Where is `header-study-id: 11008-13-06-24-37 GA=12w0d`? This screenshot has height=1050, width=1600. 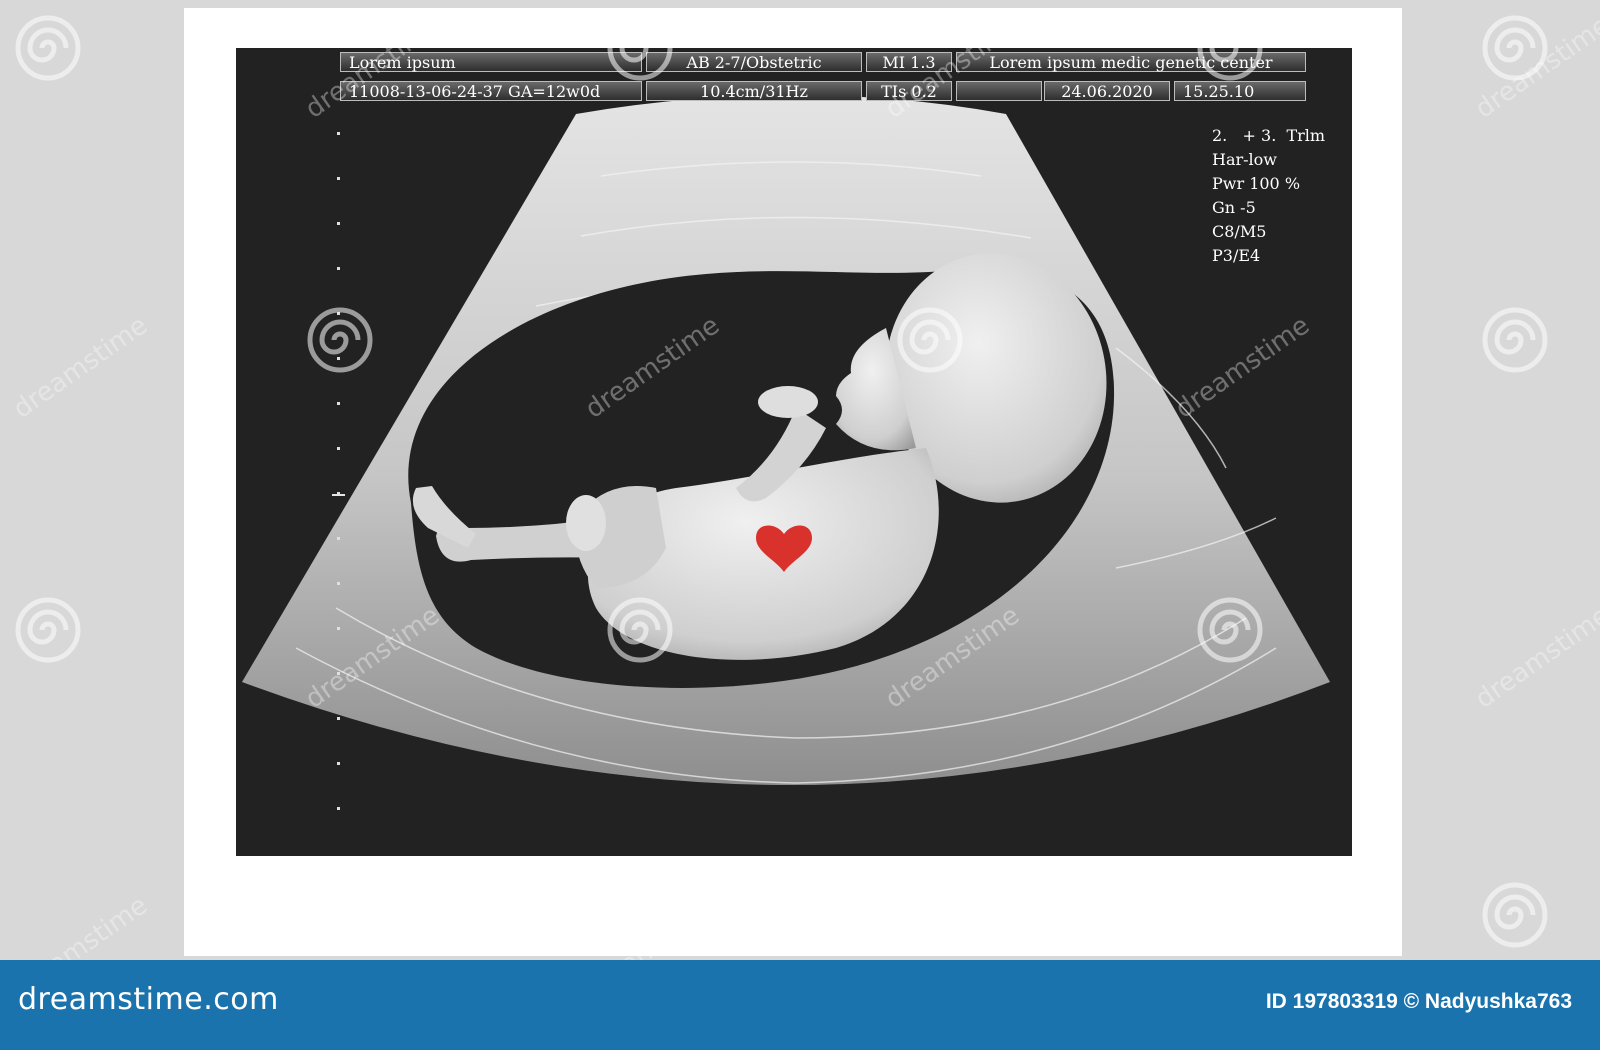 header-study-id: 11008-13-06-24-37 GA=12w0d is located at coordinates (491, 91).